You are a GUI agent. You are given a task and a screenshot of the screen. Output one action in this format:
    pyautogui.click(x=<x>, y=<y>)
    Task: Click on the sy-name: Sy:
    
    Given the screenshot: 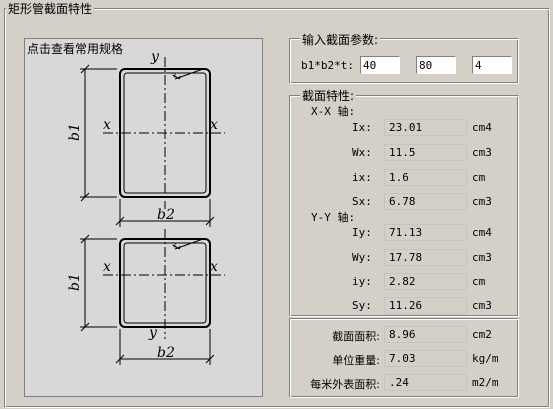 What is the action you would take?
    pyautogui.click(x=362, y=305)
    